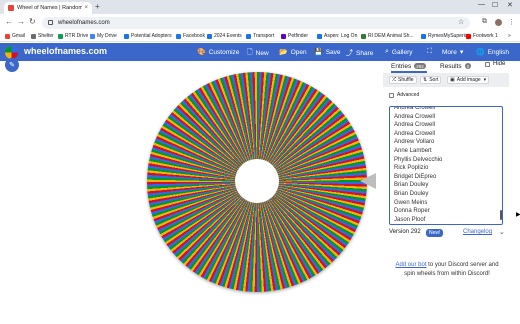 The height and width of the screenshot is (324, 520). I want to click on bookmark-label: RymesMySuperior, so click(449, 36).